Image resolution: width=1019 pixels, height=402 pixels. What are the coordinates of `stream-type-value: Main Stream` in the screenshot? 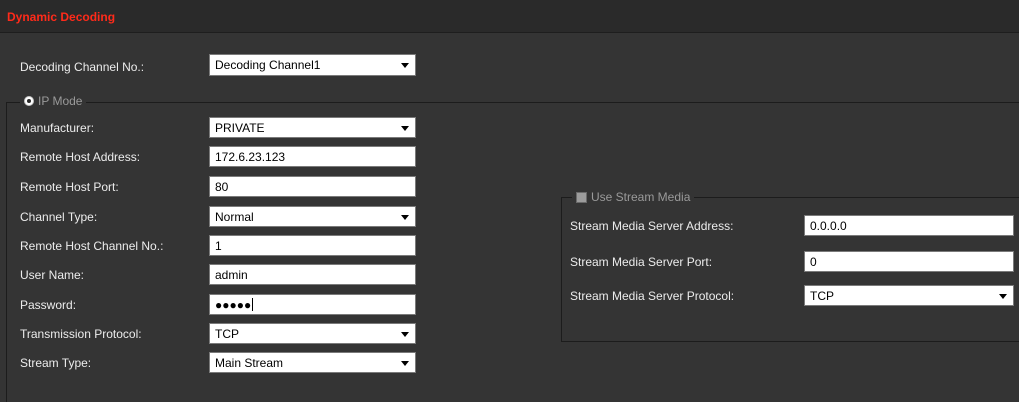 It's located at (249, 363).